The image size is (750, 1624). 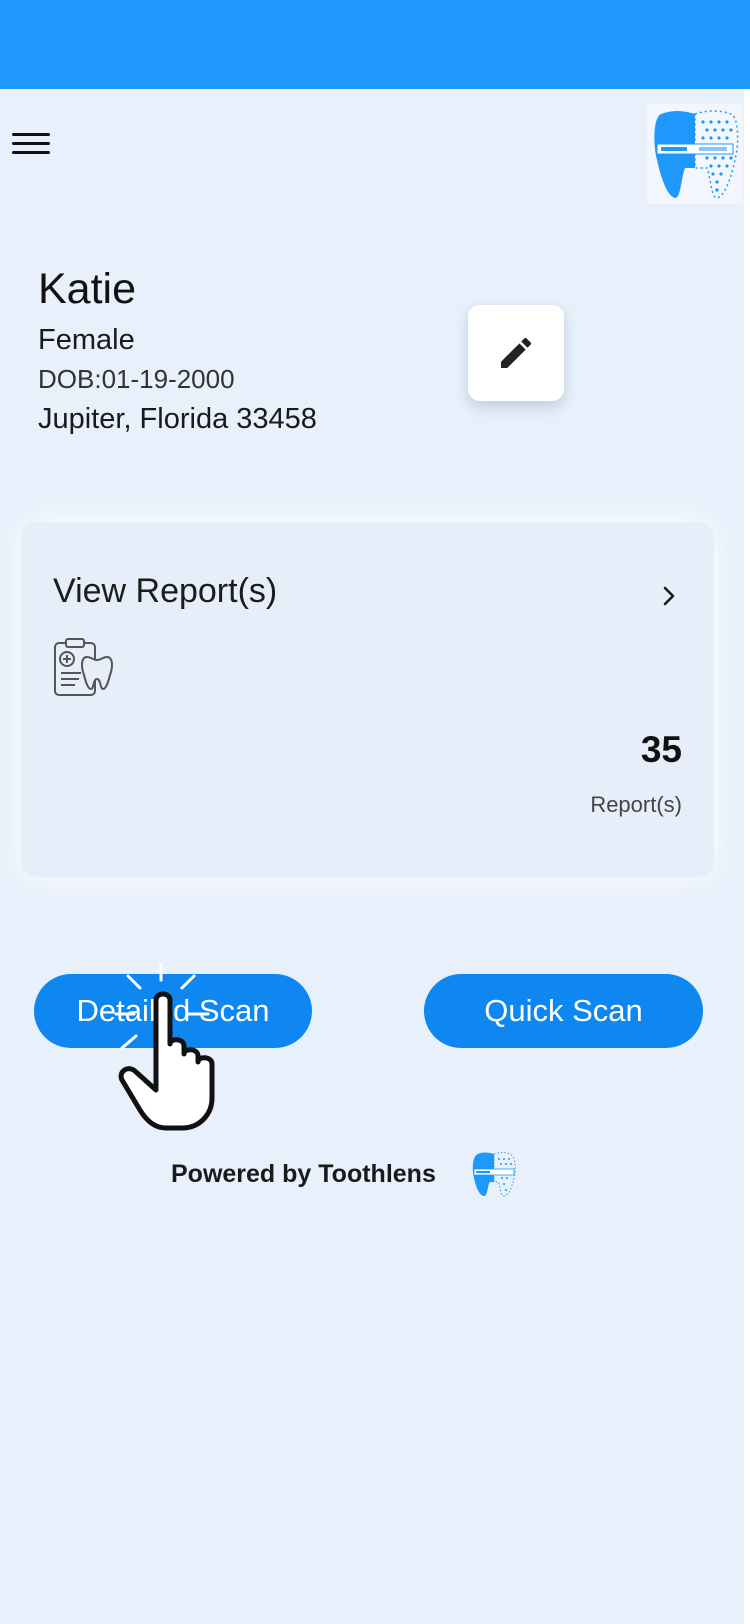 What do you see at coordinates (494, 1174) in the screenshot?
I see `toothlens-small-logo-icon` at bounding box center [494, 1174].